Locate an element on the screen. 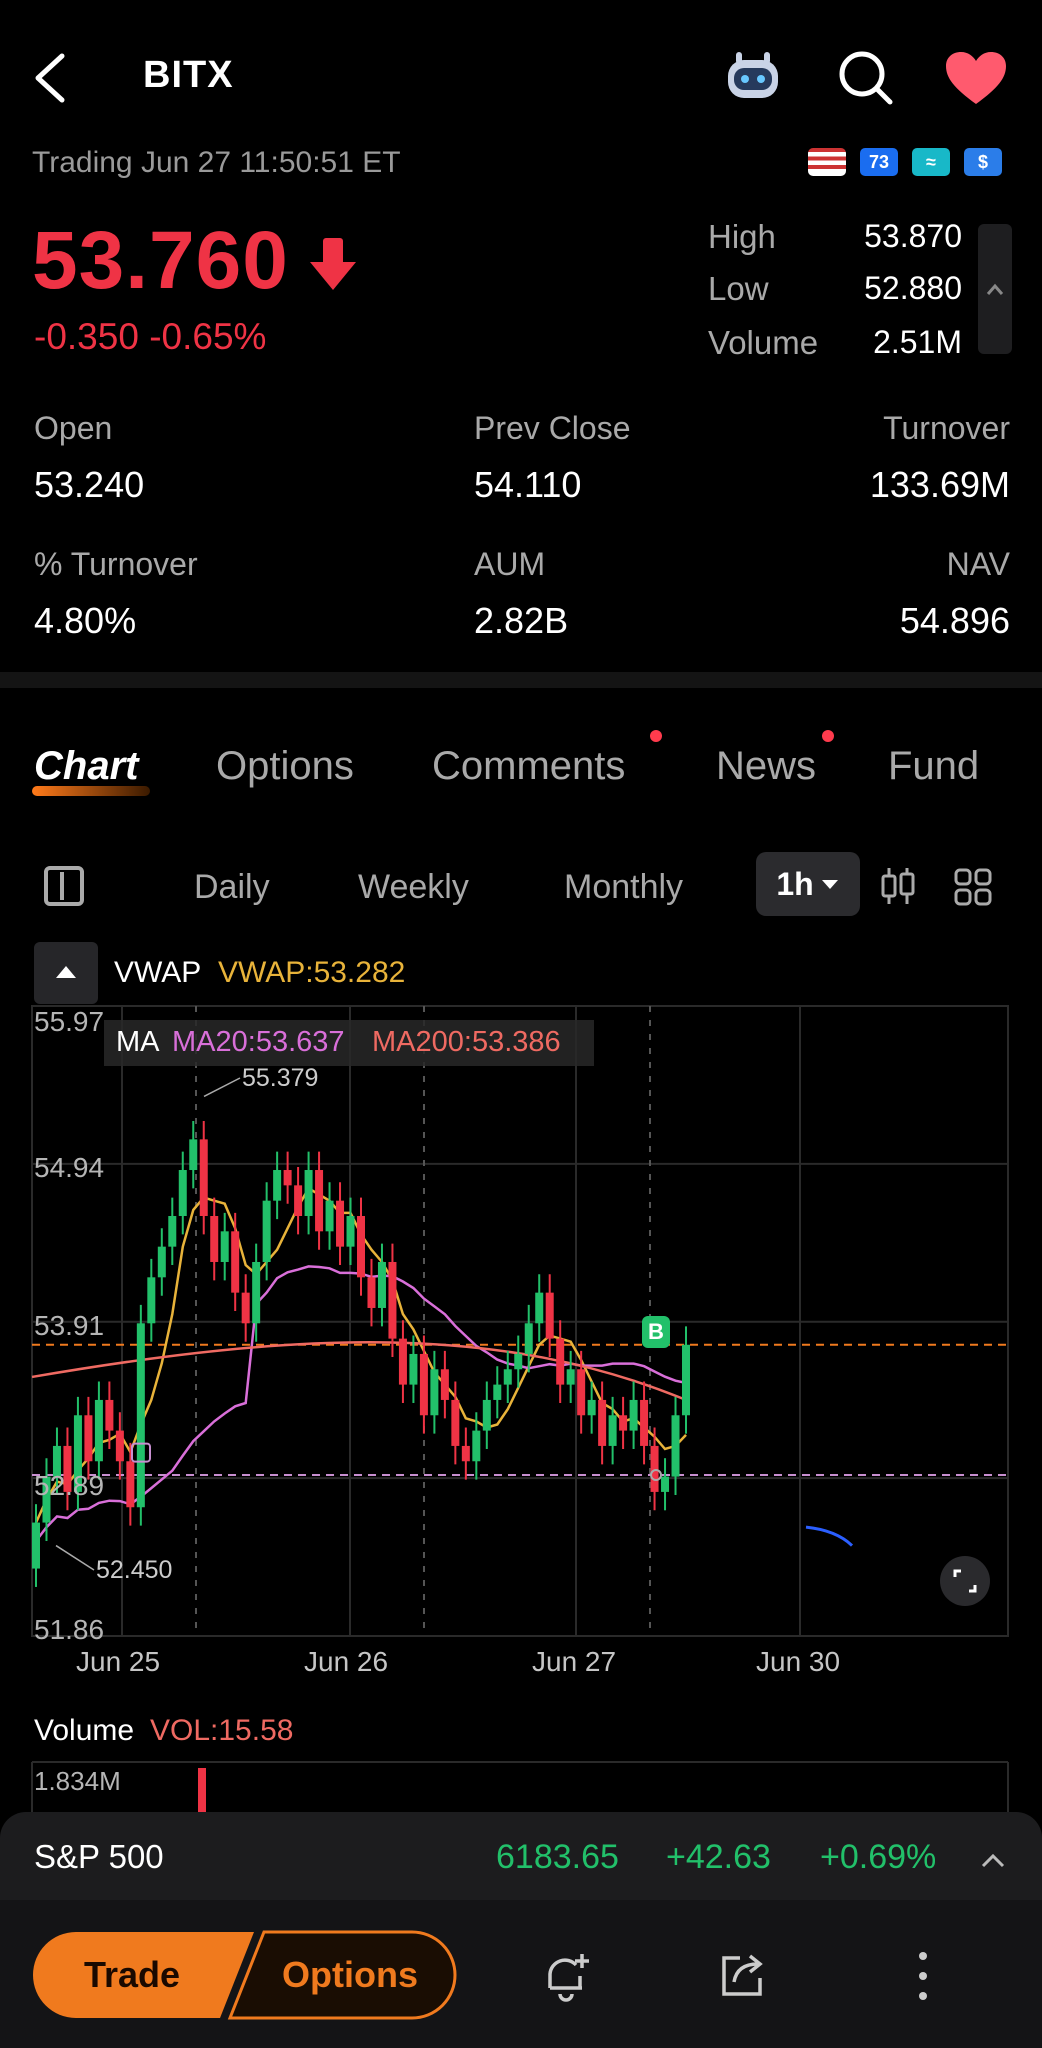  expand-icon is located at coordinates (965, 1581).